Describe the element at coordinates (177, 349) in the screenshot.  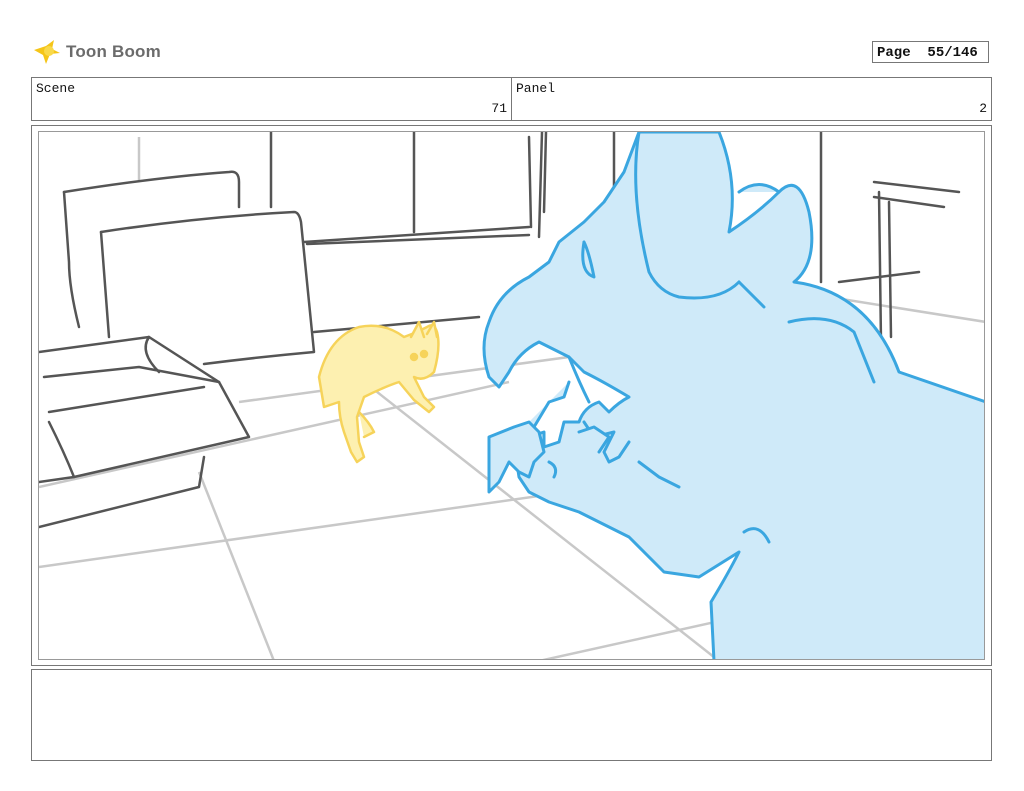
I see `couch-sketch` at that location.